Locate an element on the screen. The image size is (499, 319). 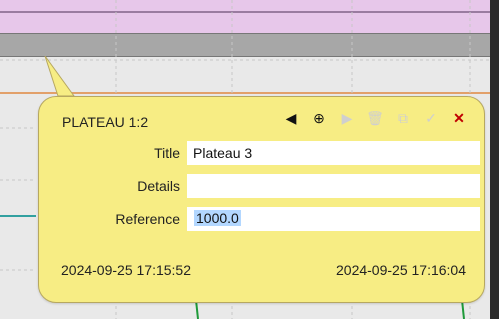
details-input is located at coordinates (333, 186).